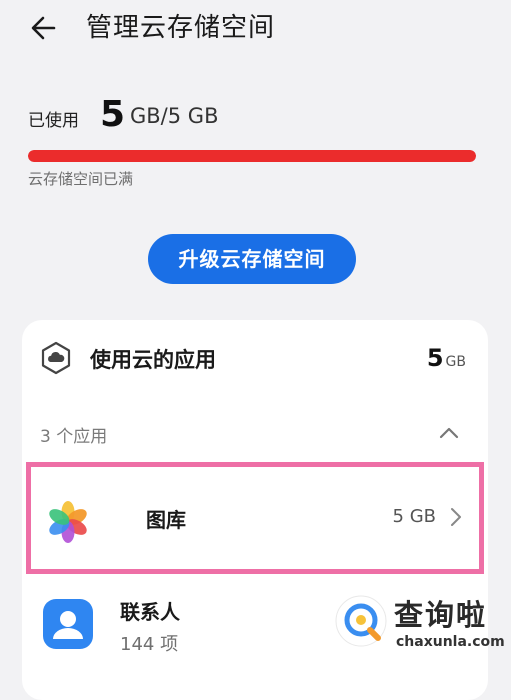  I want to click on usage-label: 已使用, so click(53, 121).